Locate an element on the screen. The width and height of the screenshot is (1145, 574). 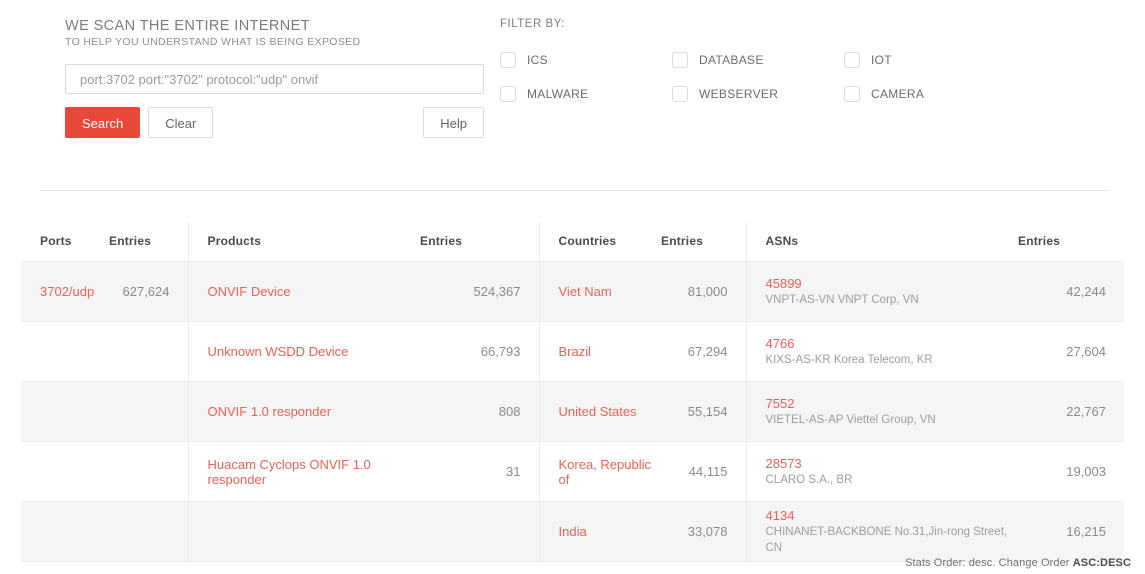
asn-link: 45899 is located at coordinates (892, 283).